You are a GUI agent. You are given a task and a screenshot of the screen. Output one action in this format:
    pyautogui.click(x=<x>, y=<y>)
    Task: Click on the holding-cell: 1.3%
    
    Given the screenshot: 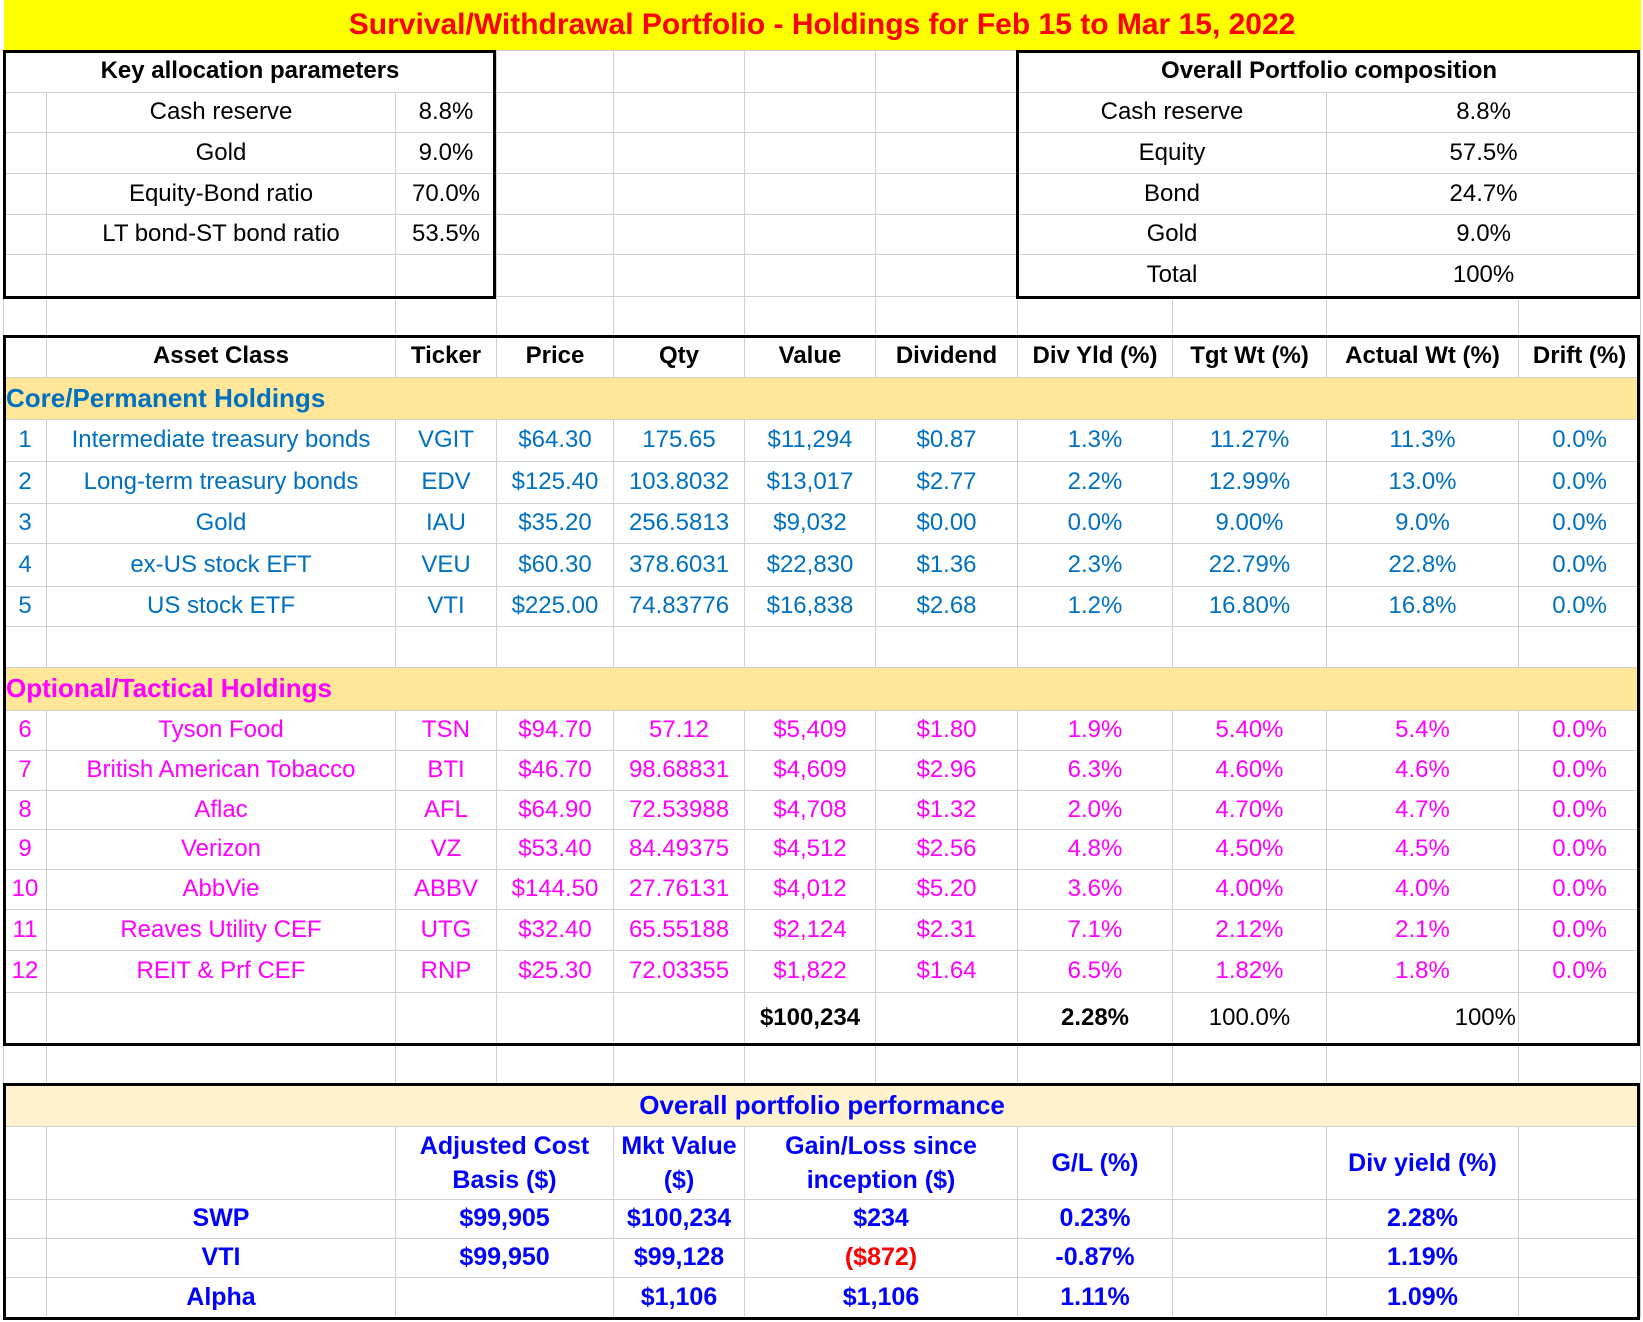 What is the action you would take?
    pyautogui.click(x=1095, y=440)
    